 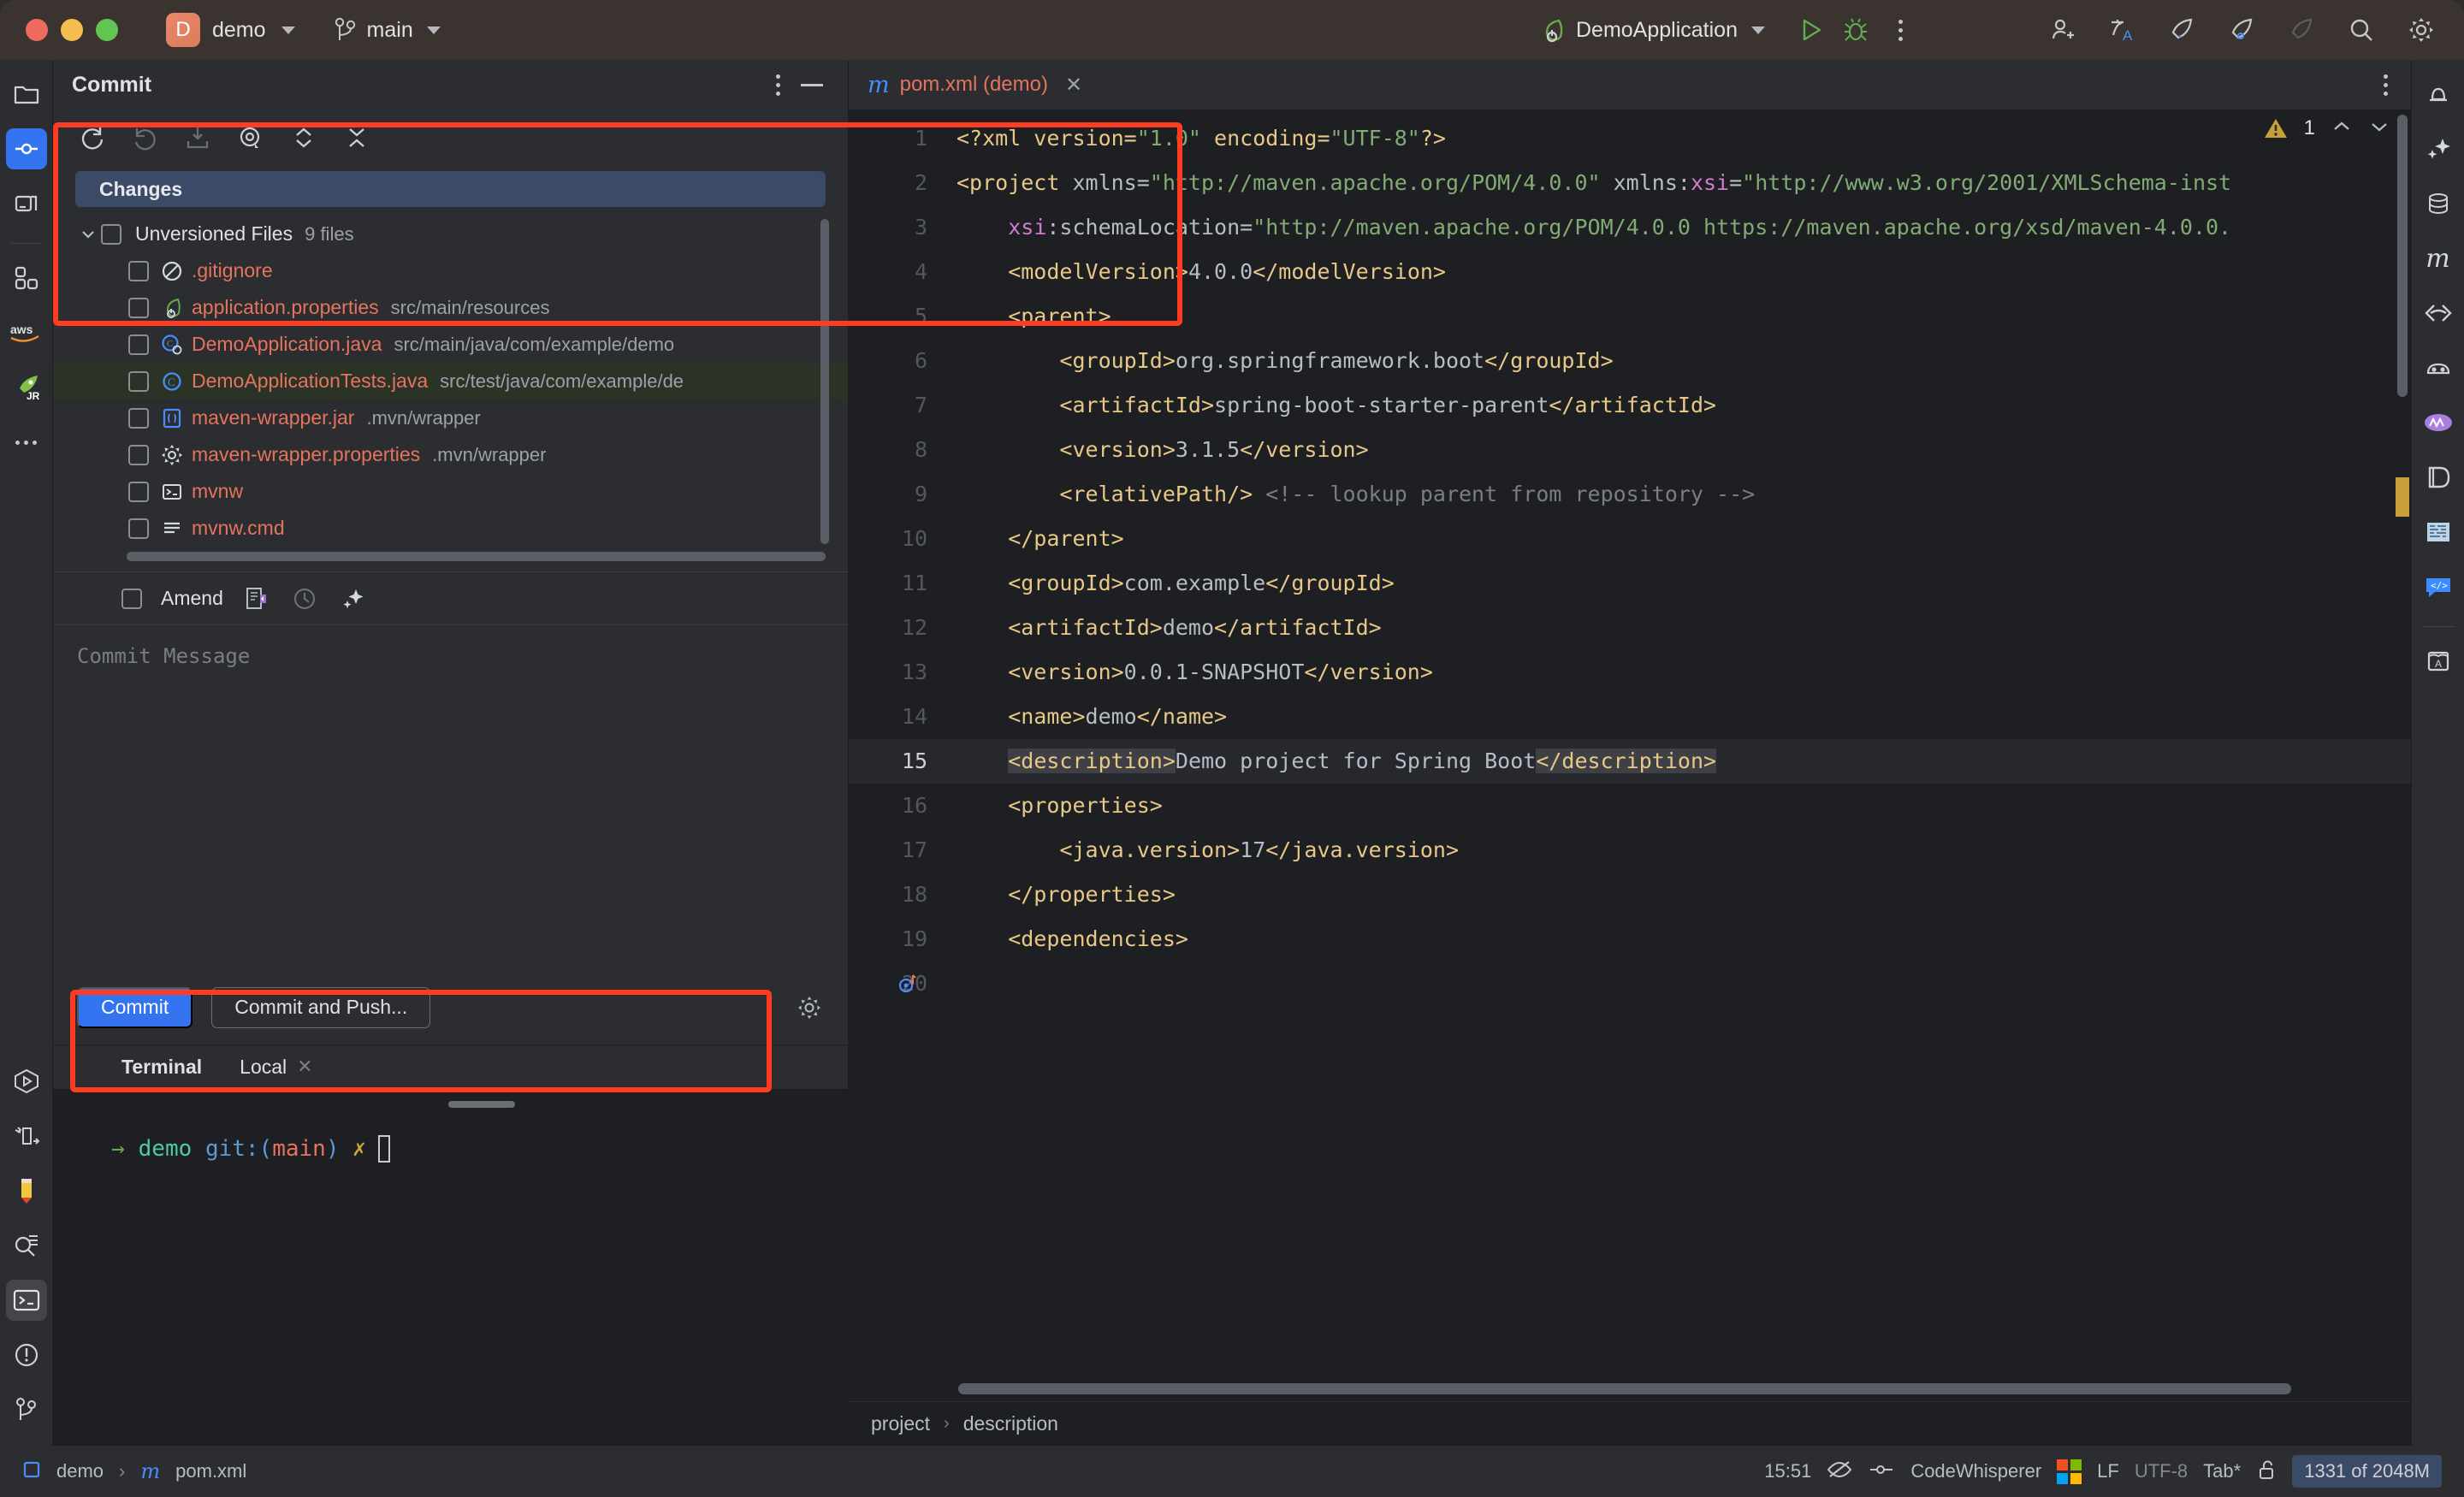 I want to click on line-number: 1, so click(x=899, y=138).